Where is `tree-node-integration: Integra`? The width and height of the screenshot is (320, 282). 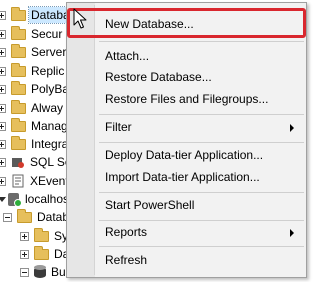 tree-node-integration: Integra is located at coordinates (34, 144).